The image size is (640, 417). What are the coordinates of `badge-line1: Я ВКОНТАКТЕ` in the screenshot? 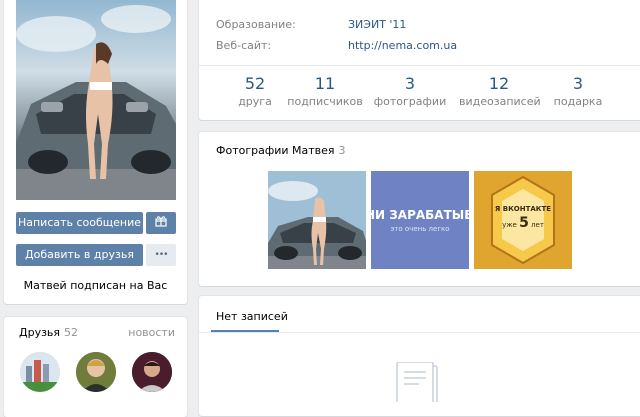 It's located at (523, 209).